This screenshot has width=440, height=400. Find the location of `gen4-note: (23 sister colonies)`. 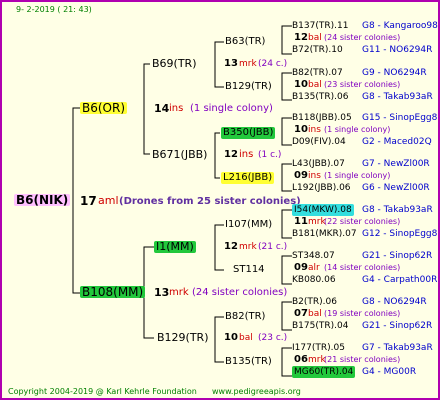

gen4-note: (23 sister colonies) is located at coordinates (362, 84).